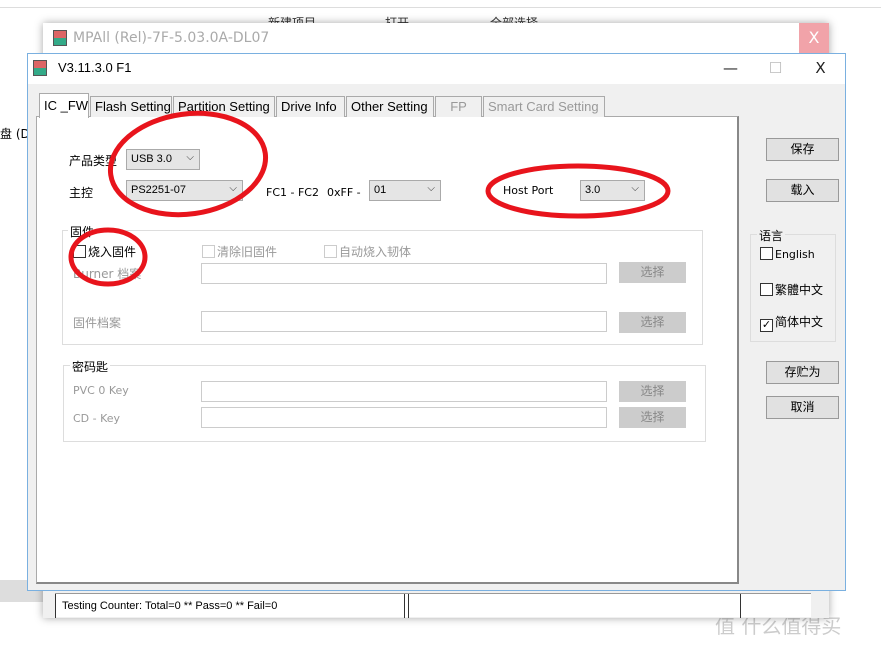 This screenshot has width=881, height=651. What do you see at coordinates (440, 4) in the screenshot?
I see `explorer-top-bar` at bounding box center [440, 4].